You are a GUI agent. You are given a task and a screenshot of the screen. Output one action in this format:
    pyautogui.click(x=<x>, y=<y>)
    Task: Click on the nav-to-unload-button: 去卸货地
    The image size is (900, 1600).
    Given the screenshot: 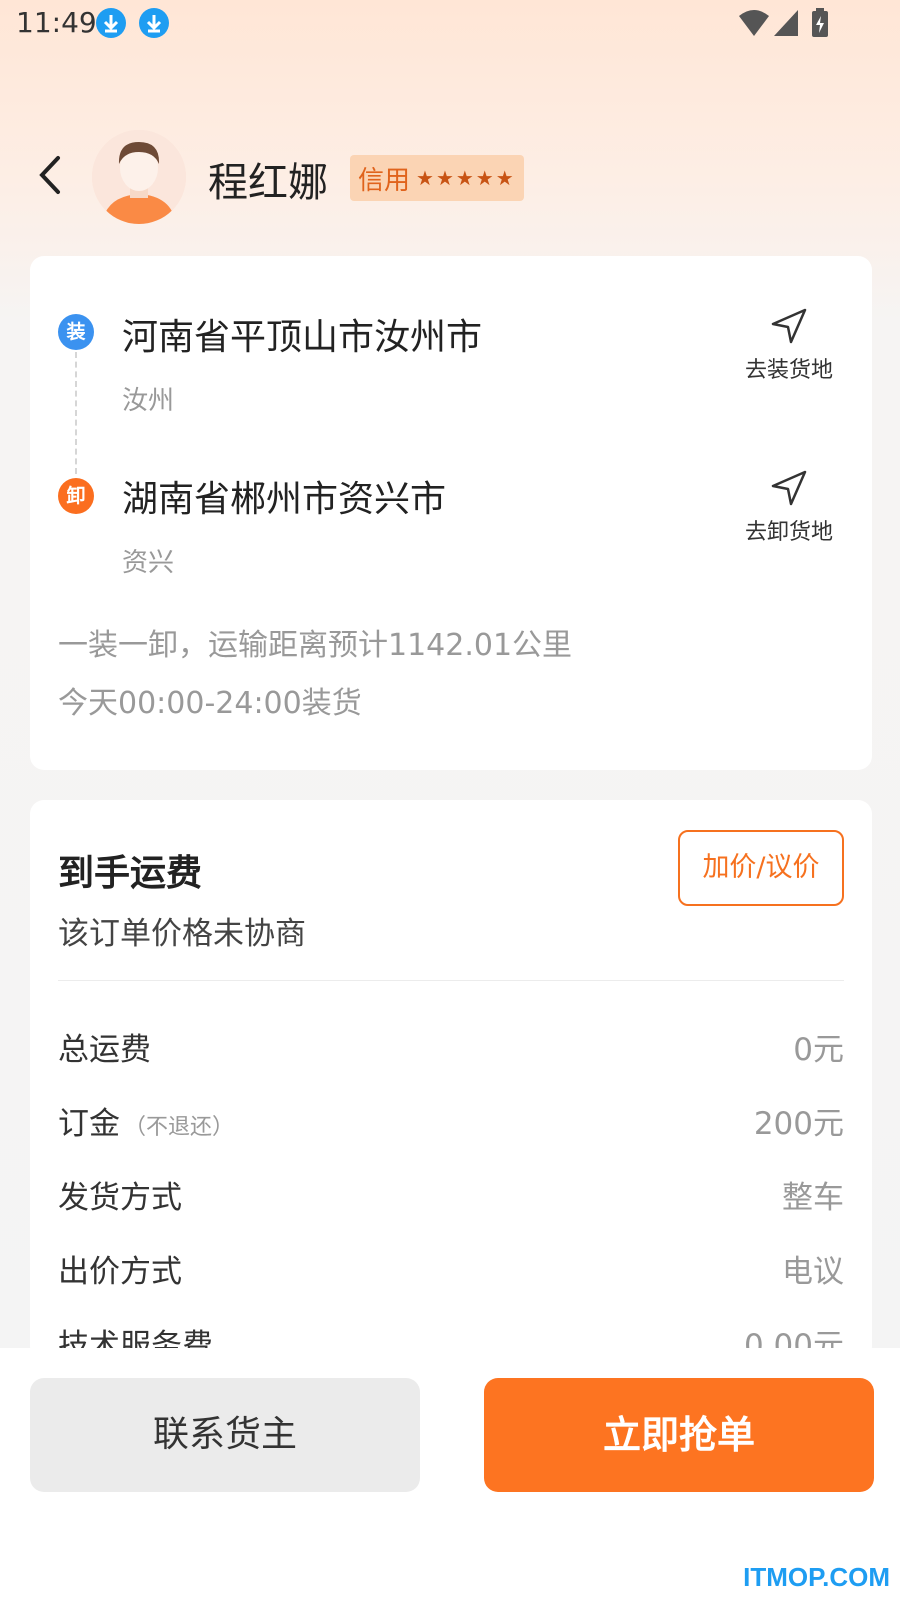 What is the action you would take?
    pyautogui.click(x=789, y=507)
    